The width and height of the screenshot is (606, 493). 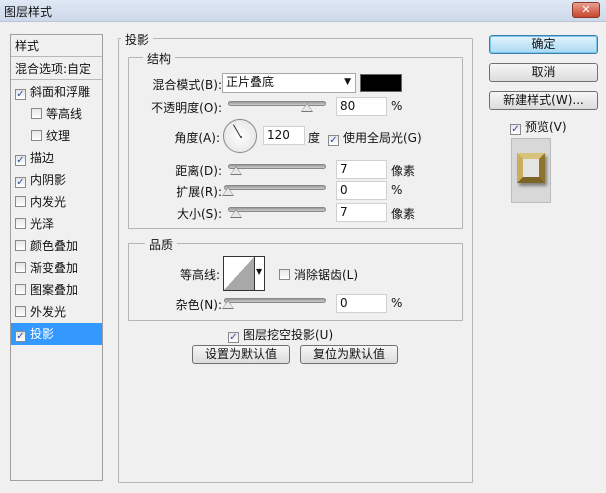 I want to click on size-slider, so click(x=277, y=212).